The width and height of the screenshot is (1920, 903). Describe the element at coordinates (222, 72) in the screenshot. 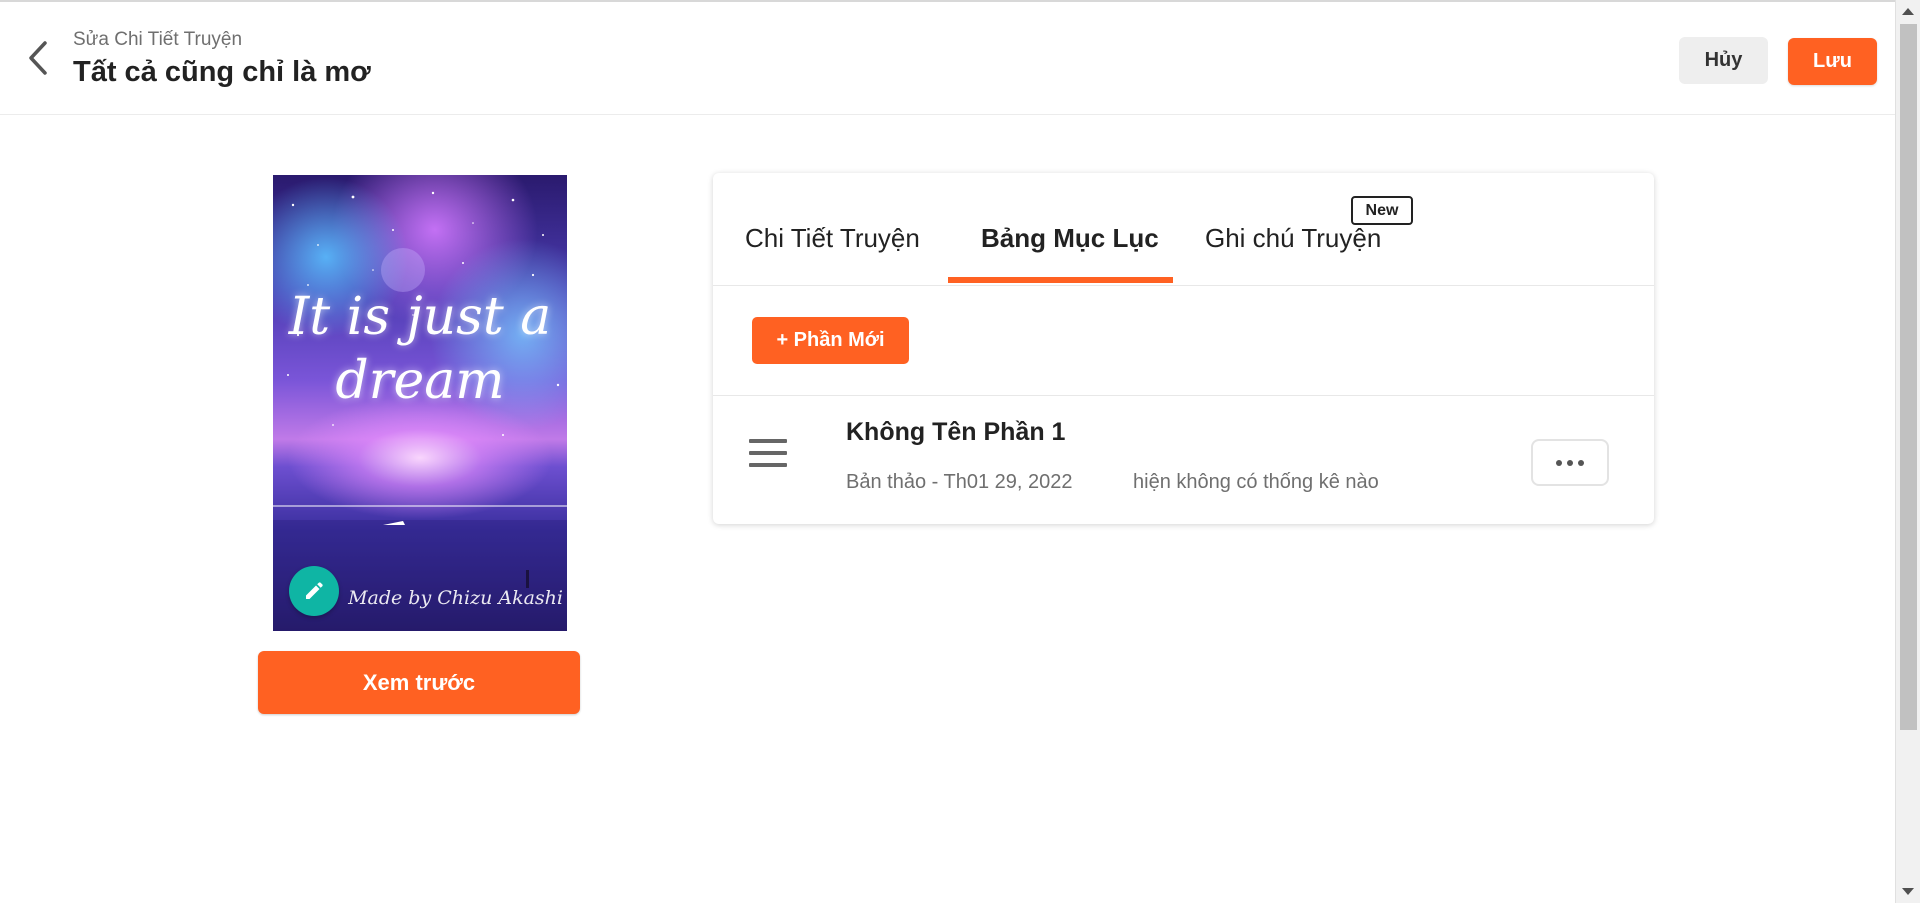

I see `story-title: Tất cả cũng chỉ là mơ` at that location.